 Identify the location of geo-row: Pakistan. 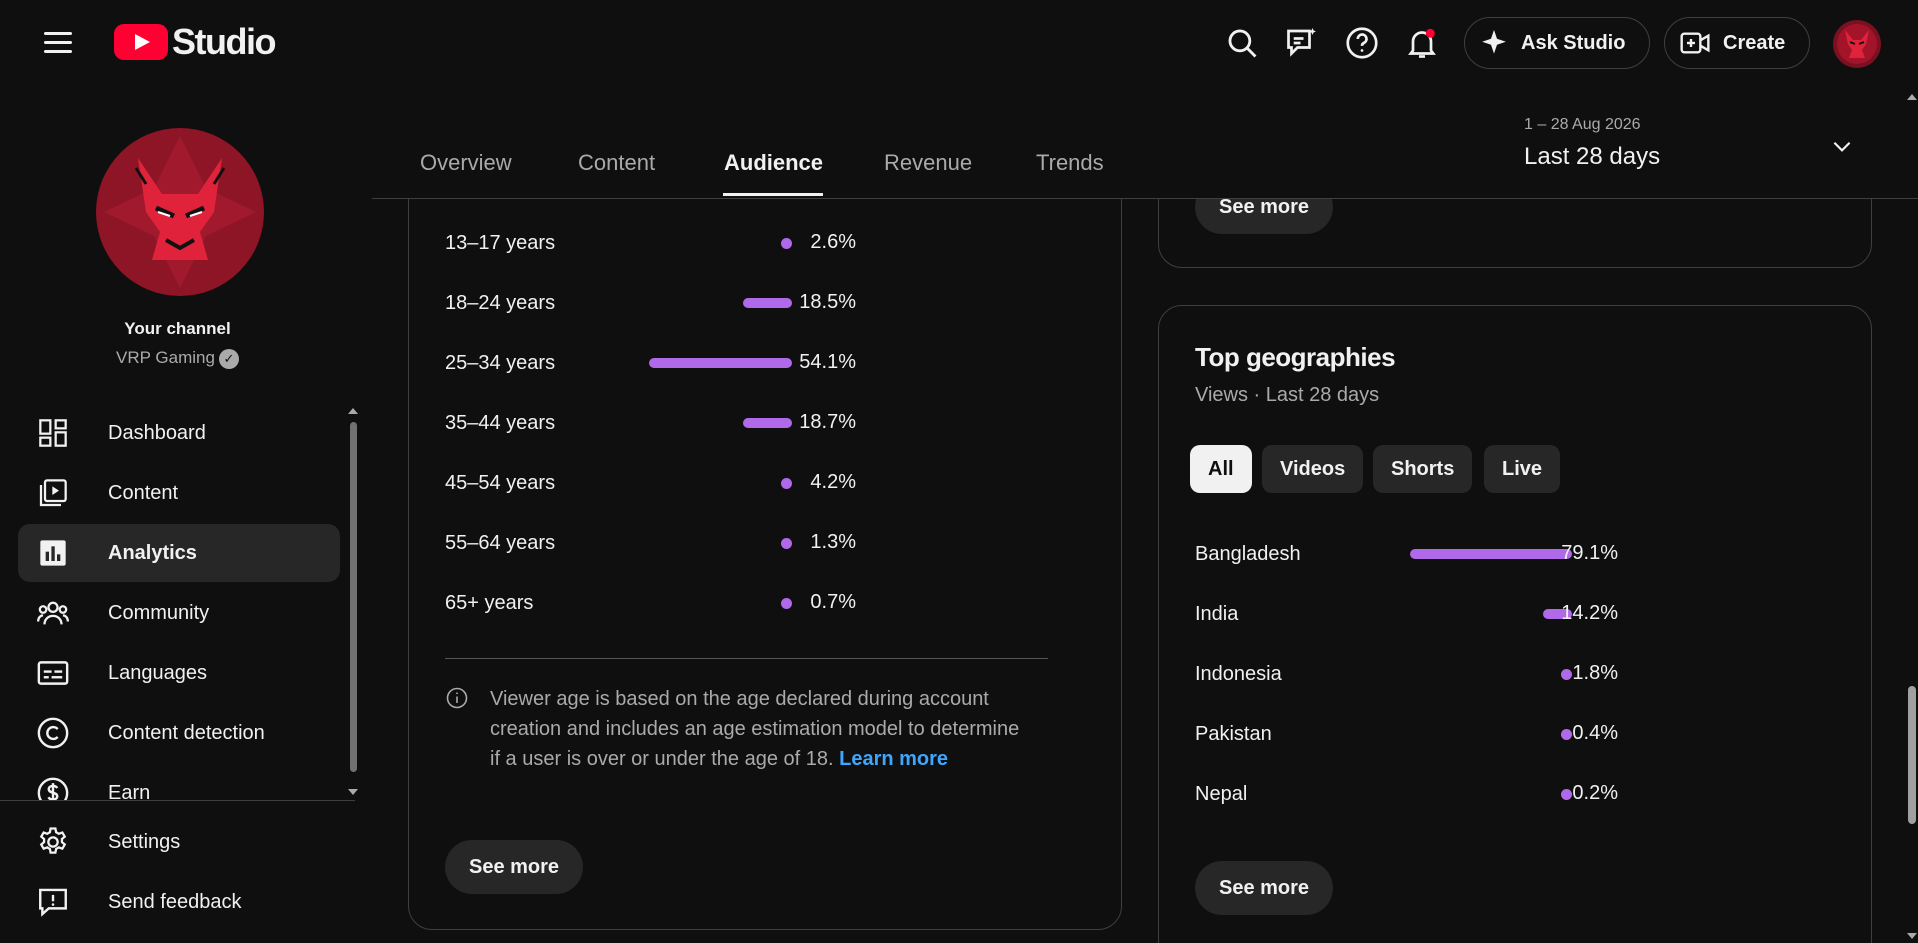
(1233, 734).